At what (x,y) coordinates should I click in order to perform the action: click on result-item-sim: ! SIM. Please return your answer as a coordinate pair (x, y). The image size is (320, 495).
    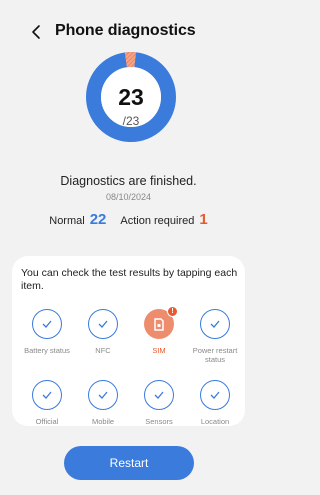
    Looking at the image, I should click on (159, 330).